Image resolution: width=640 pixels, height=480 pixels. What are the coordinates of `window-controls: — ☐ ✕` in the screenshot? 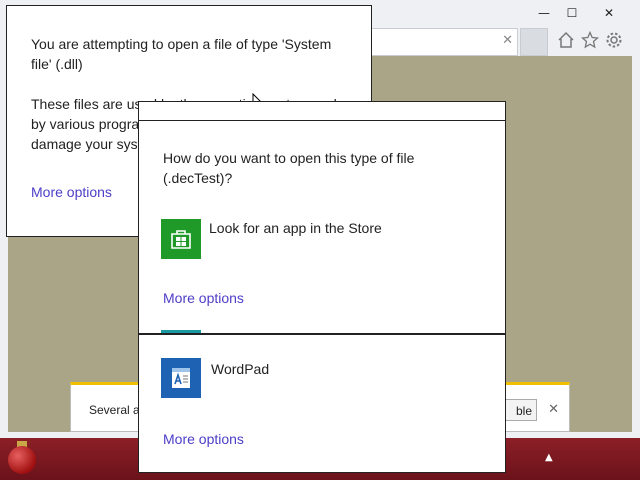 It's located at (581, 13).